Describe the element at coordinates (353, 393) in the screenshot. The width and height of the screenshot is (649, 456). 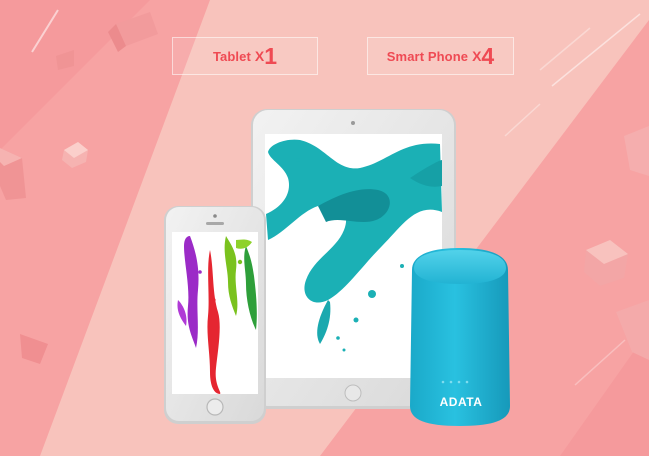
I see `tablet-home-button` at that location.